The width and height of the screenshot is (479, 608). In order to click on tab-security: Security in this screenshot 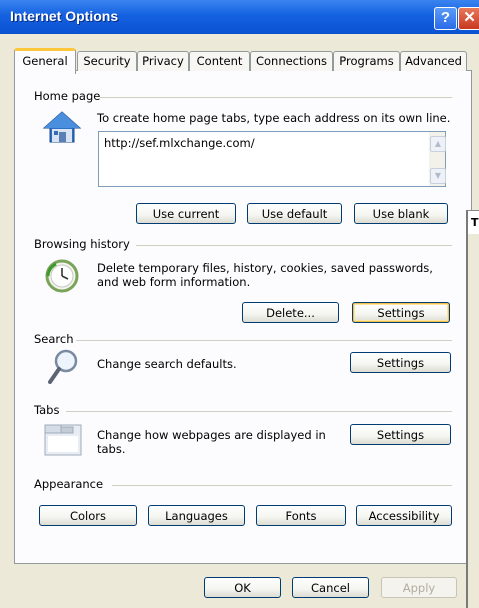, I will do `click(107, 61)`.